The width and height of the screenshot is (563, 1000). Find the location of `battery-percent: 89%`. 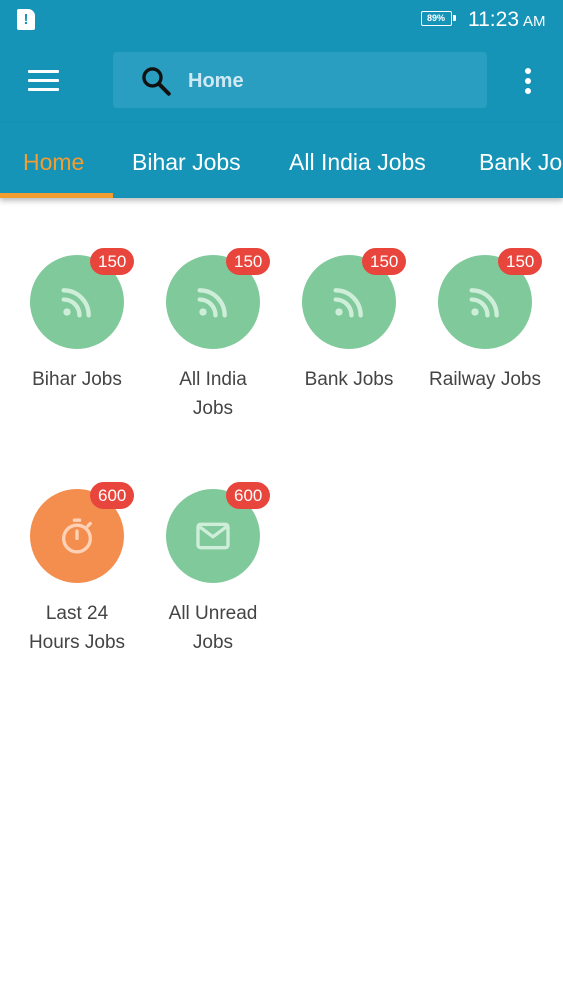

battery-percent: 89% is located at coordinates (435, 18).